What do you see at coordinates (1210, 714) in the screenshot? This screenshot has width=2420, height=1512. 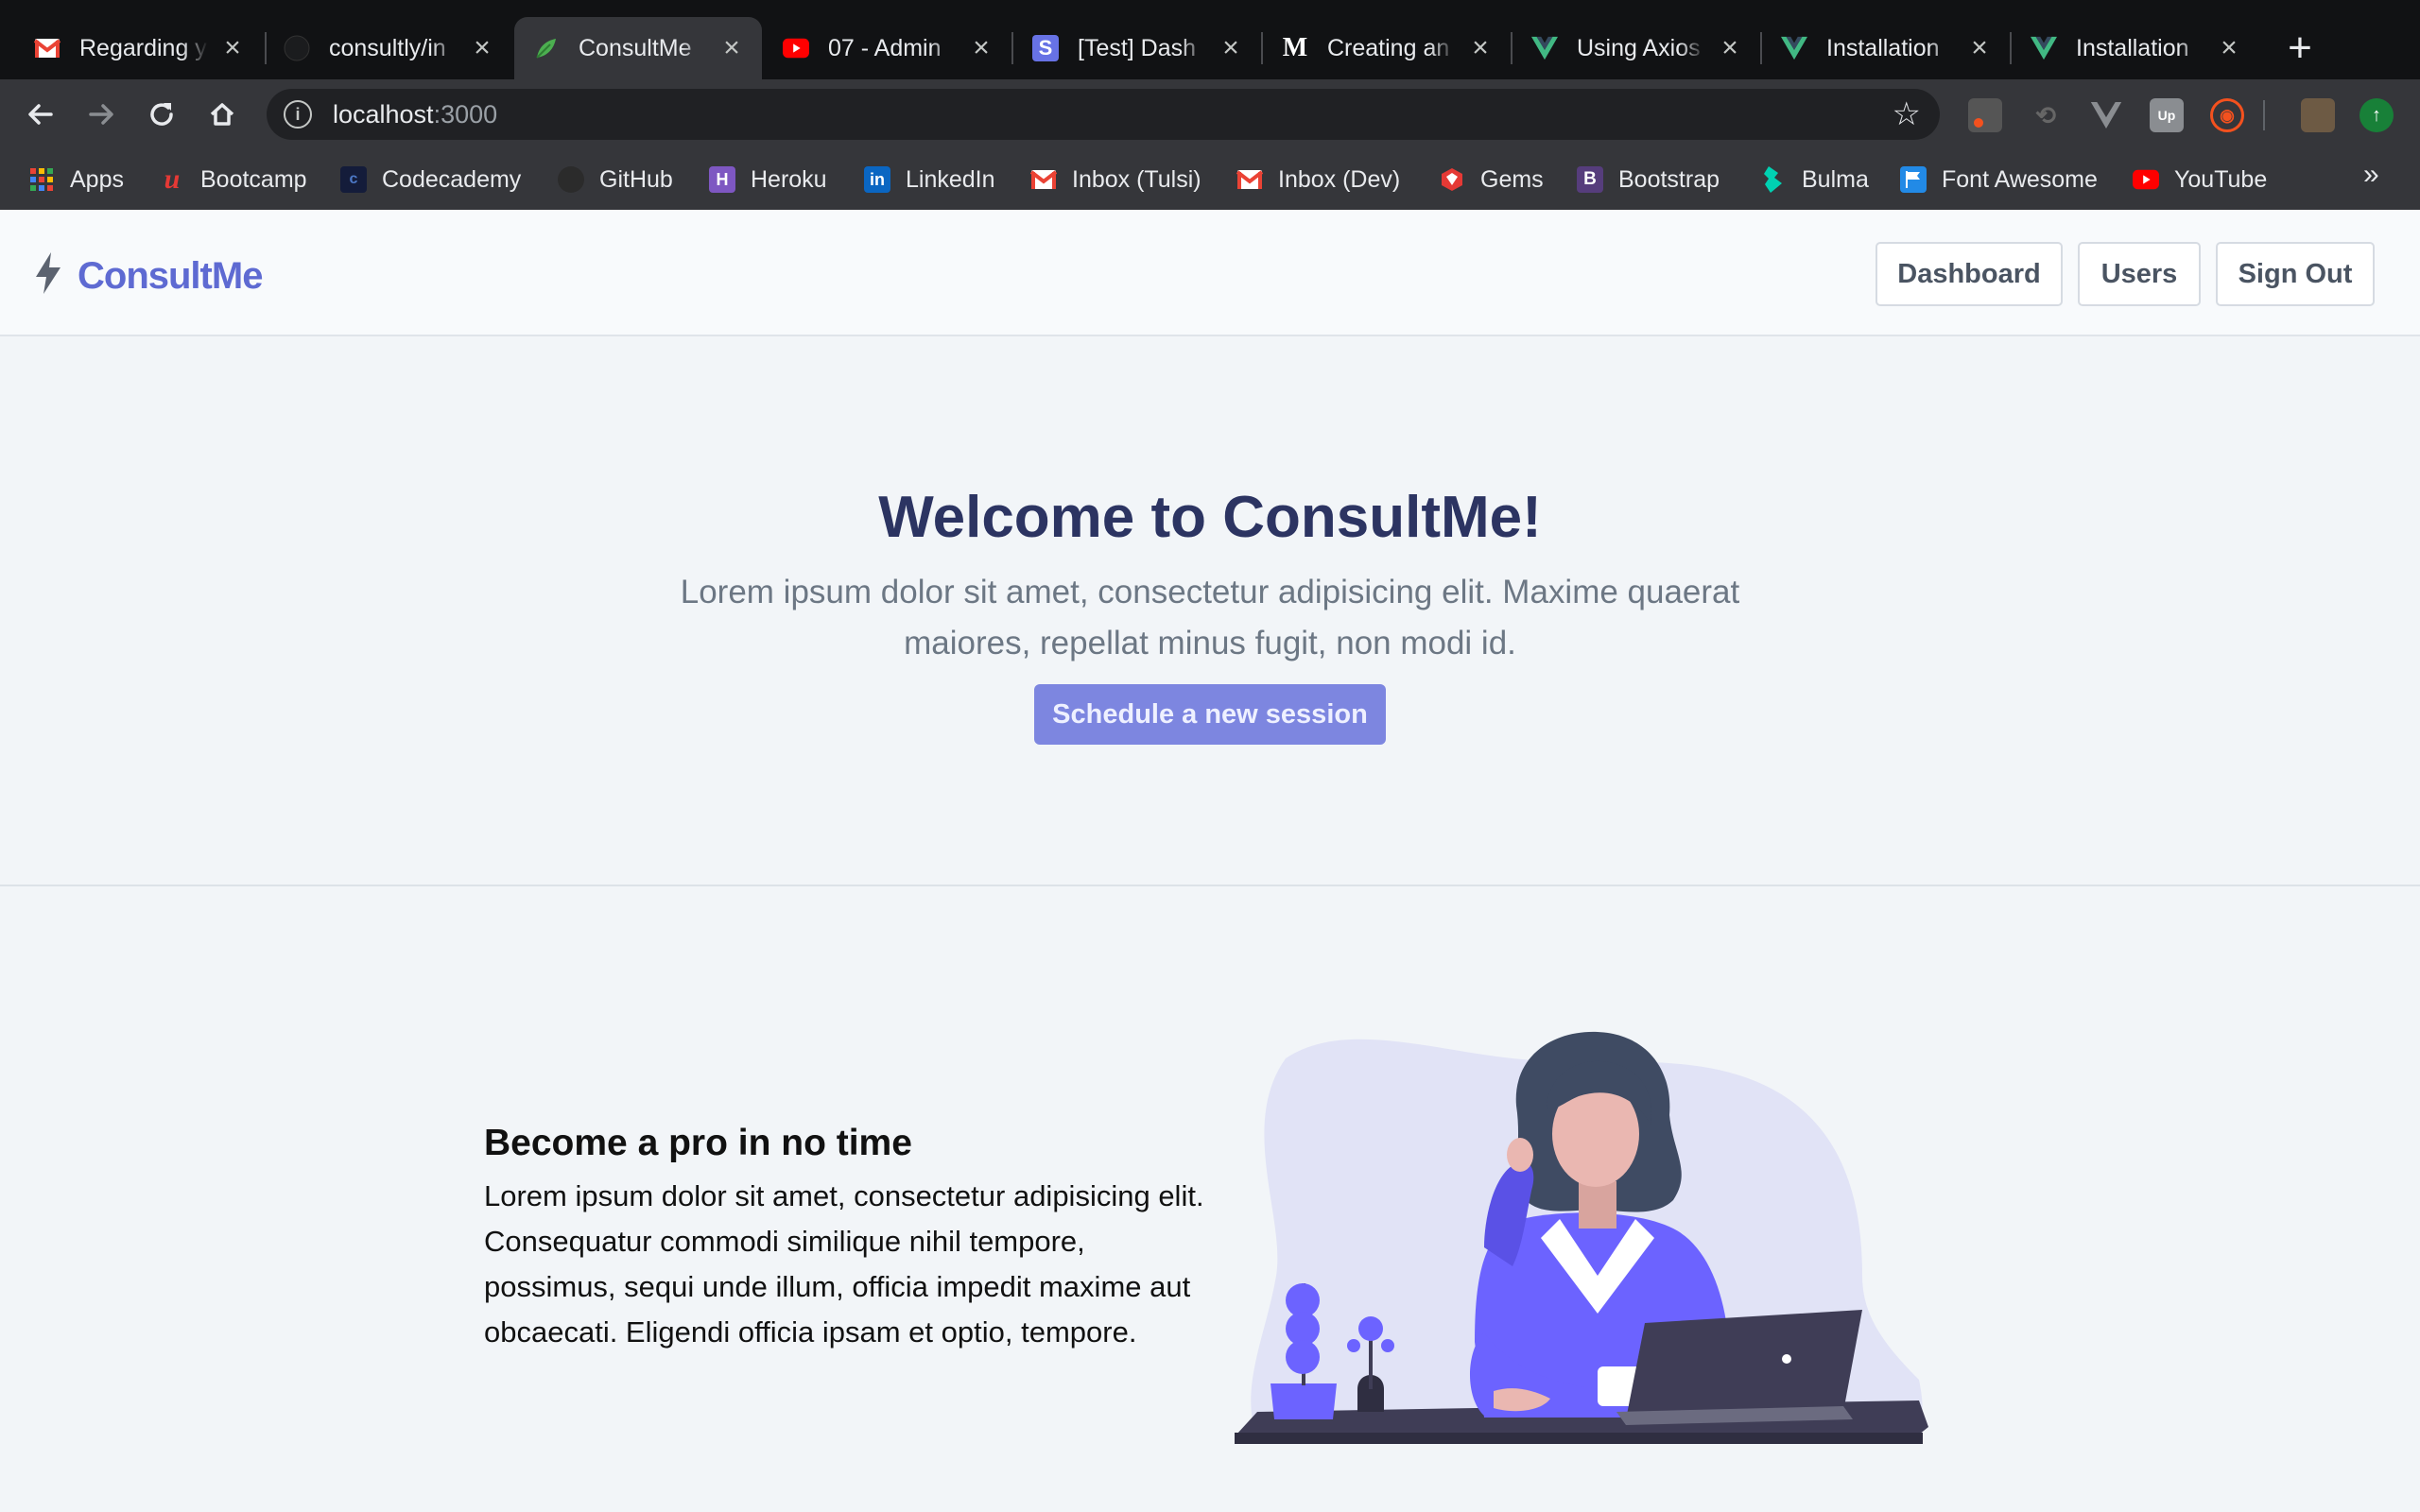 I see `schedule-session-button: Schedule a new session` at bounding box center [1210, 714].